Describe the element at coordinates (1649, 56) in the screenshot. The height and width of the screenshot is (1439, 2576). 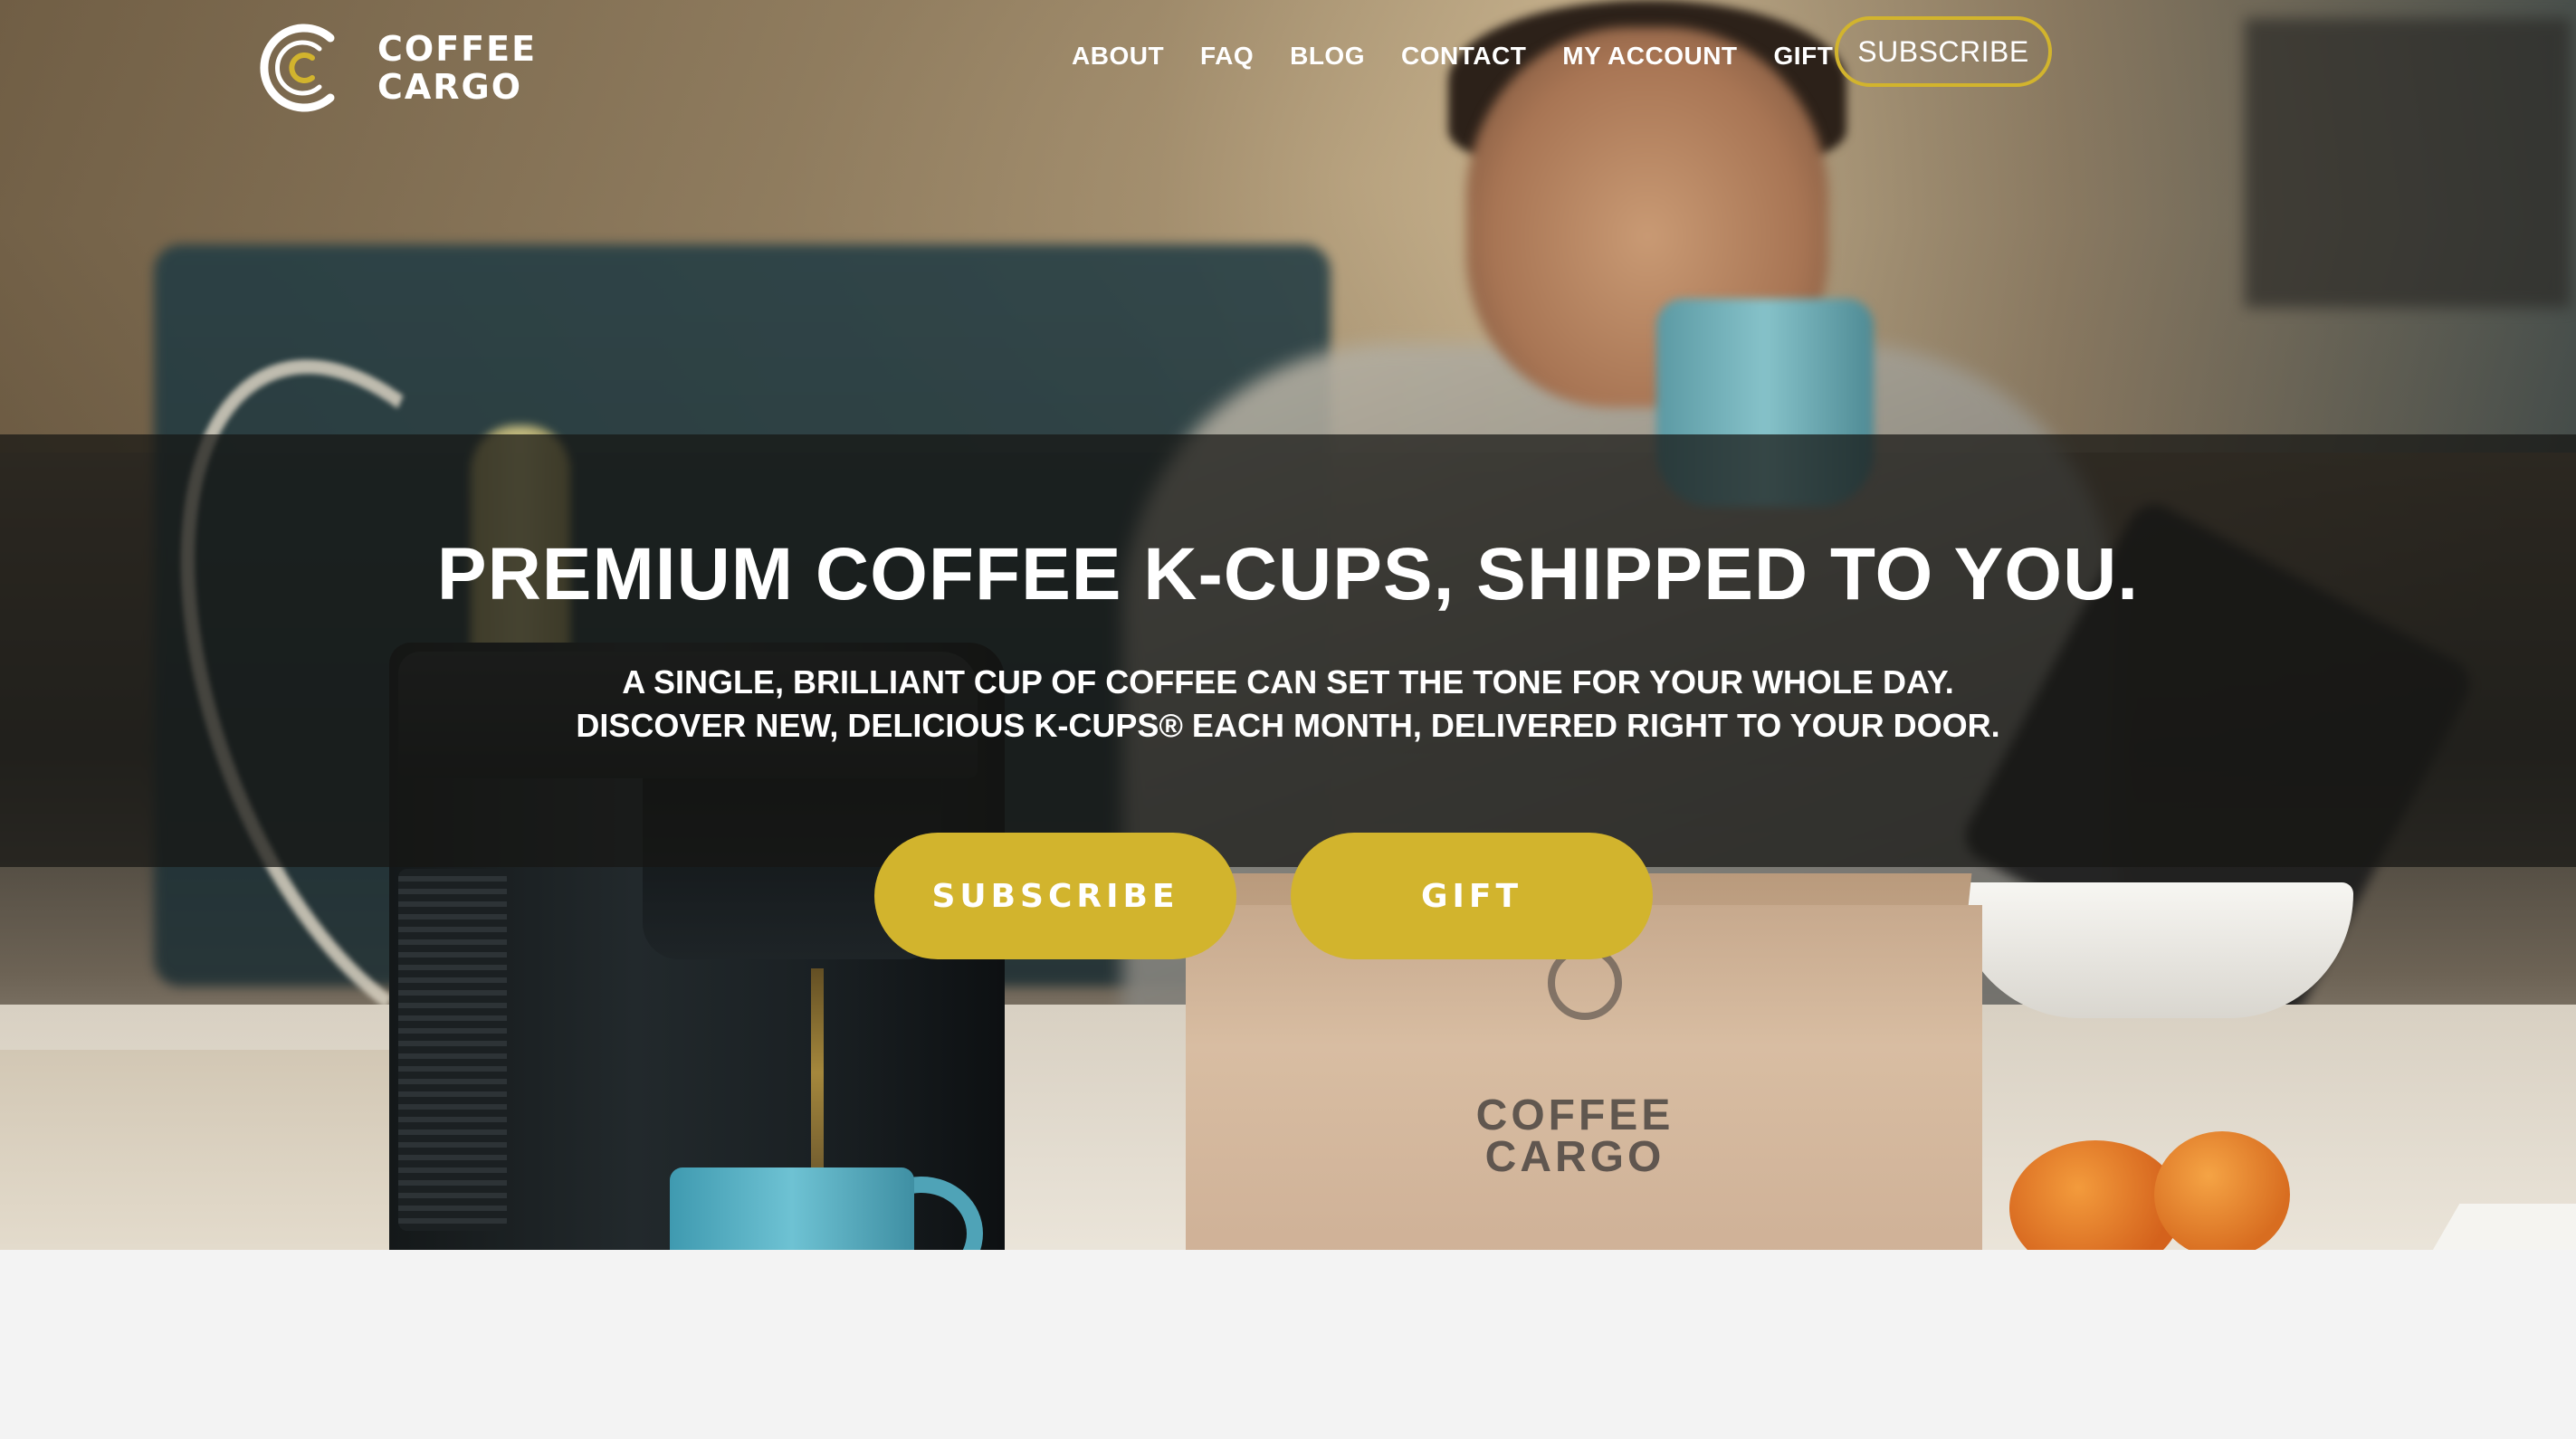
I see `nav-item-my-account: MY ACCOUNT` at that location.